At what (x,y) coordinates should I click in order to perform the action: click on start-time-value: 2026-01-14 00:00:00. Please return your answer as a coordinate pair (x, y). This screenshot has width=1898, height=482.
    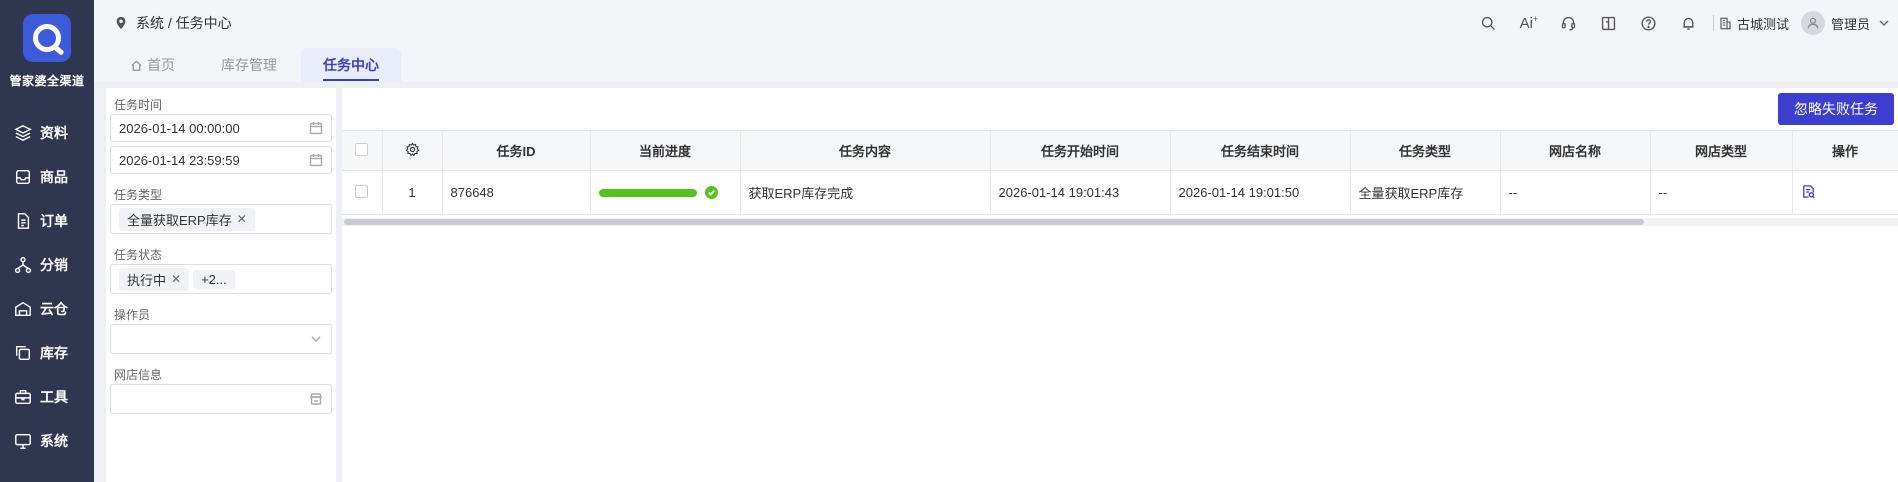
    Looking at the image, I should click on (179, 128).